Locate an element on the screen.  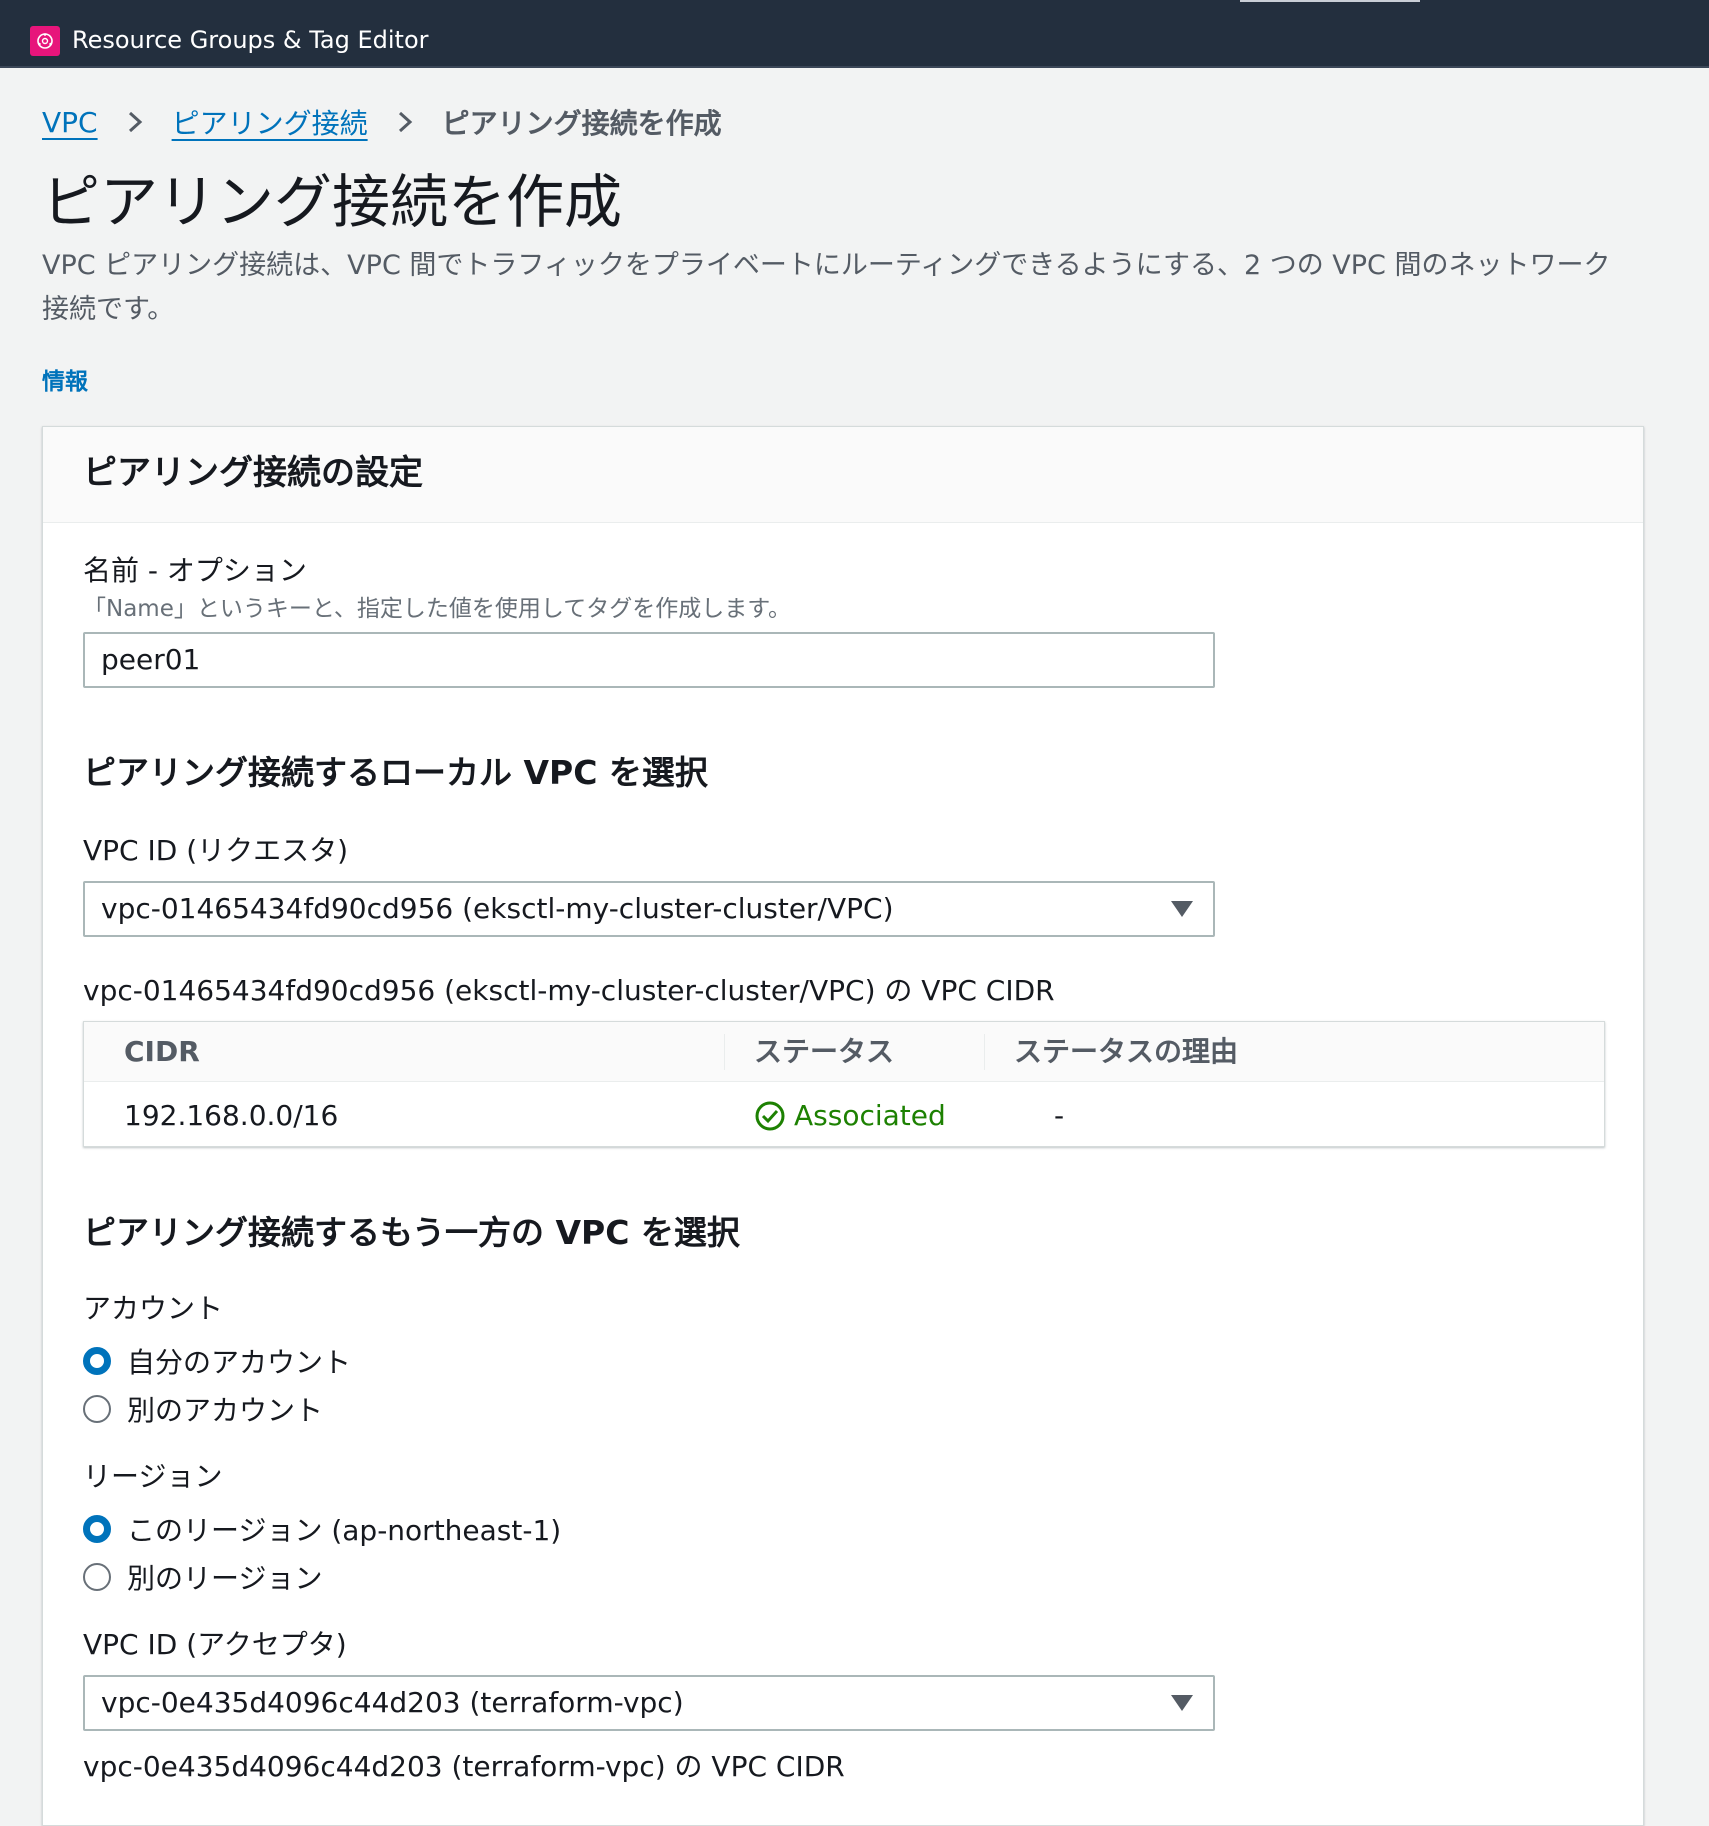
column-header-status: ステータス is located at coordinates (824, 1052).